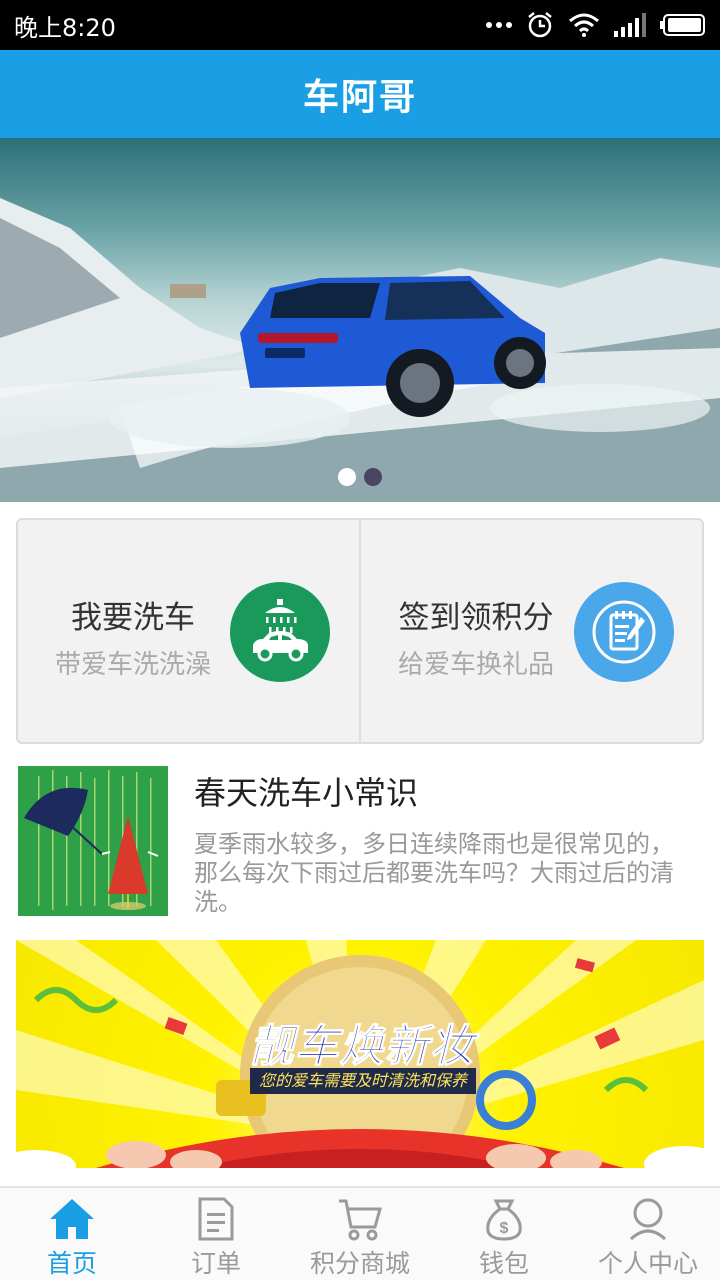 This screenshot has width=720, height=1280. What do you see at coordinates (584, 25) in the screenshot?
I see `wifi-icon` at bounding box center [584, 25].